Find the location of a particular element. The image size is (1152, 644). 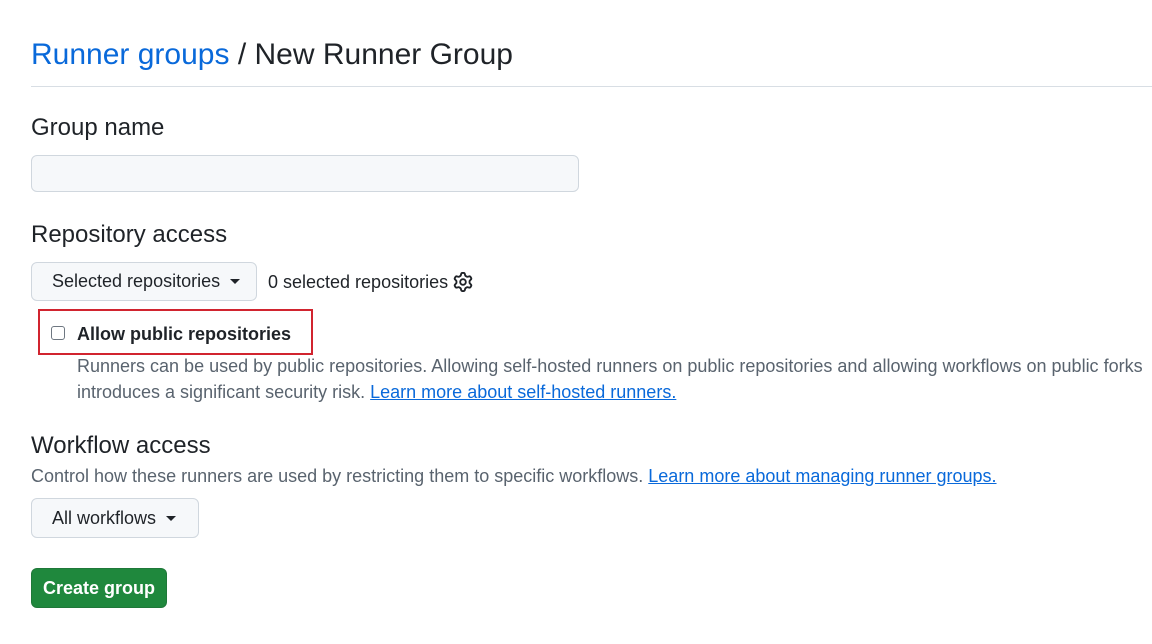

page-title: Runner groups / New Runner Group is located at coordinates (272, 55).